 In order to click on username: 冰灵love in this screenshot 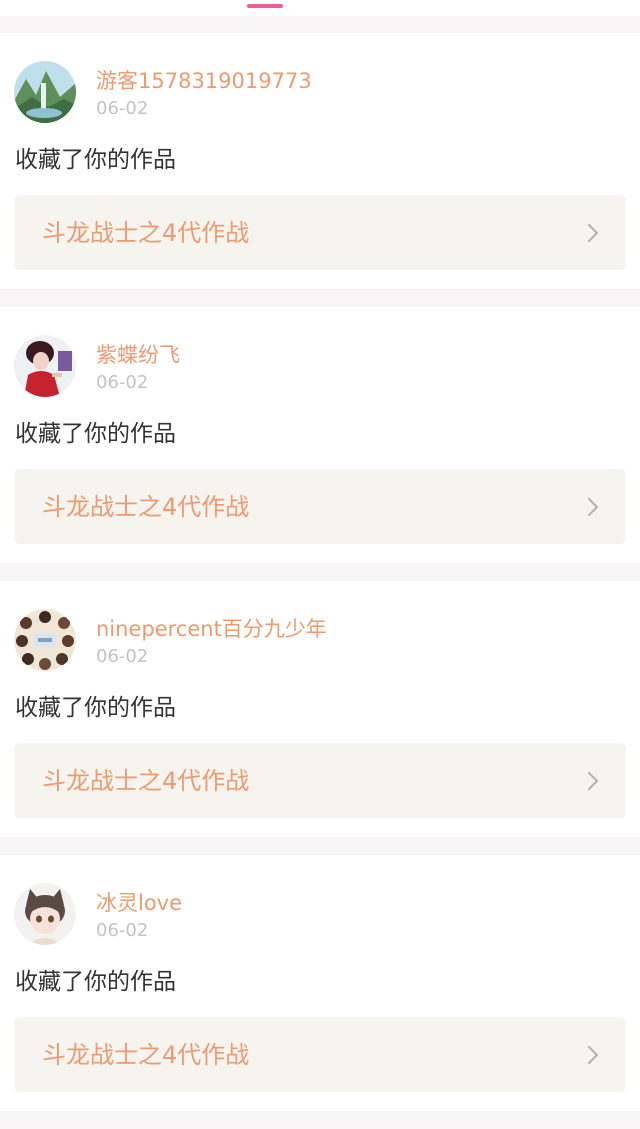, I will do `click(139, 903)`.